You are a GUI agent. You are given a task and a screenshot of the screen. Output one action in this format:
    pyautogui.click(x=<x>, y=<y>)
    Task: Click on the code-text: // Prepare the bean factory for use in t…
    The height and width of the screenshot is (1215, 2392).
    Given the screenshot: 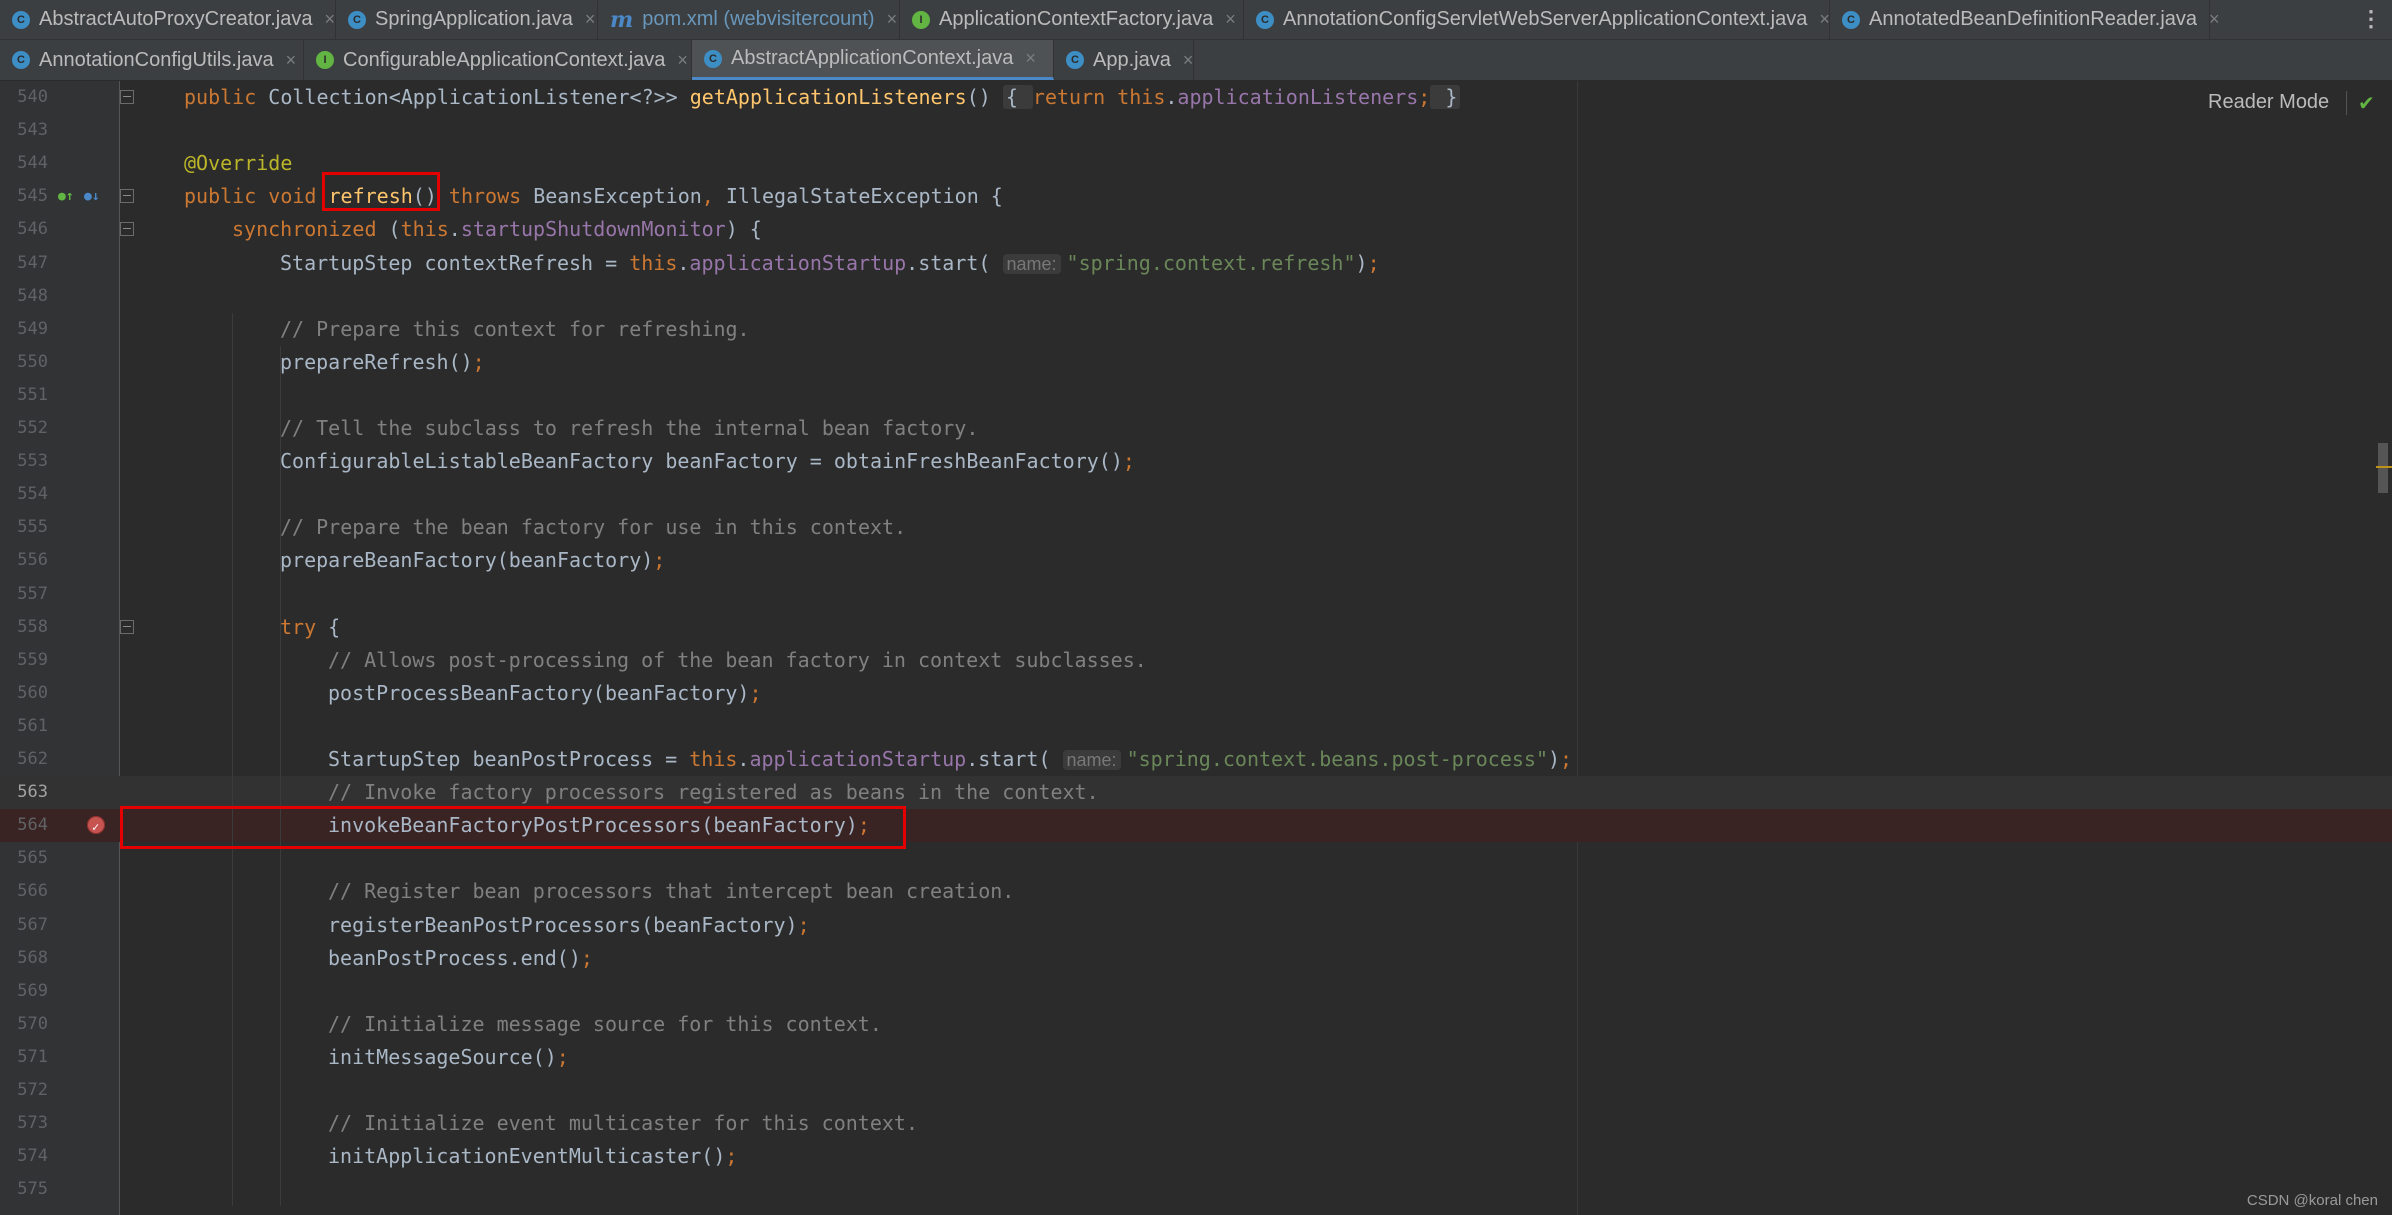 What is the action you would take?
    pyautogui.click(x=593, y=527)
    